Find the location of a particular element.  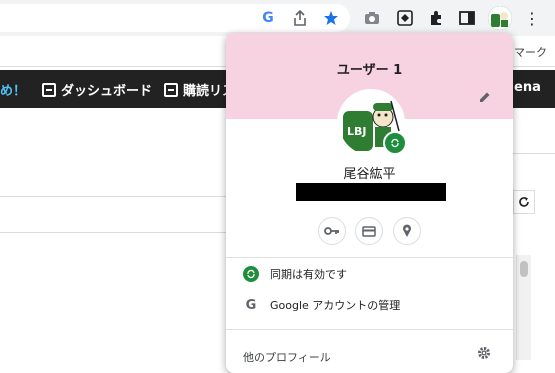

svg-text: LBJ is located at coordinates (357, 131).